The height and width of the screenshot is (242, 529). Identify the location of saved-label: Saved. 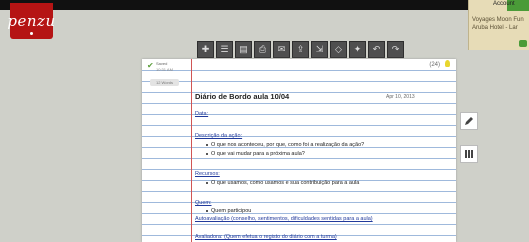
(162, 63).